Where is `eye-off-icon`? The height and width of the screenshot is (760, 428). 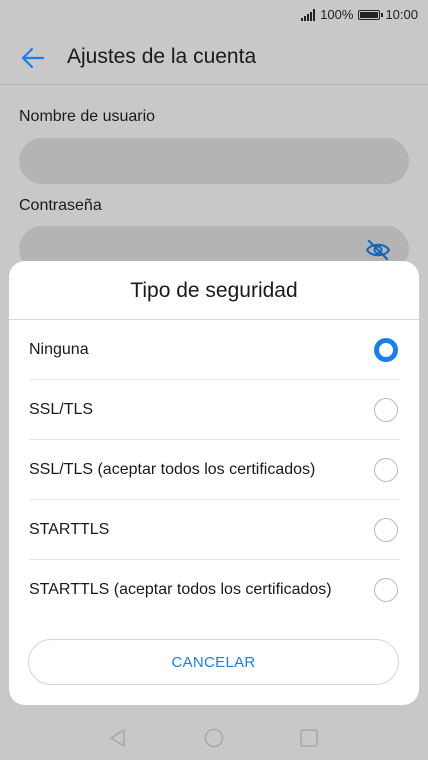 eye-off-icon is located at coordinates (378, 250).